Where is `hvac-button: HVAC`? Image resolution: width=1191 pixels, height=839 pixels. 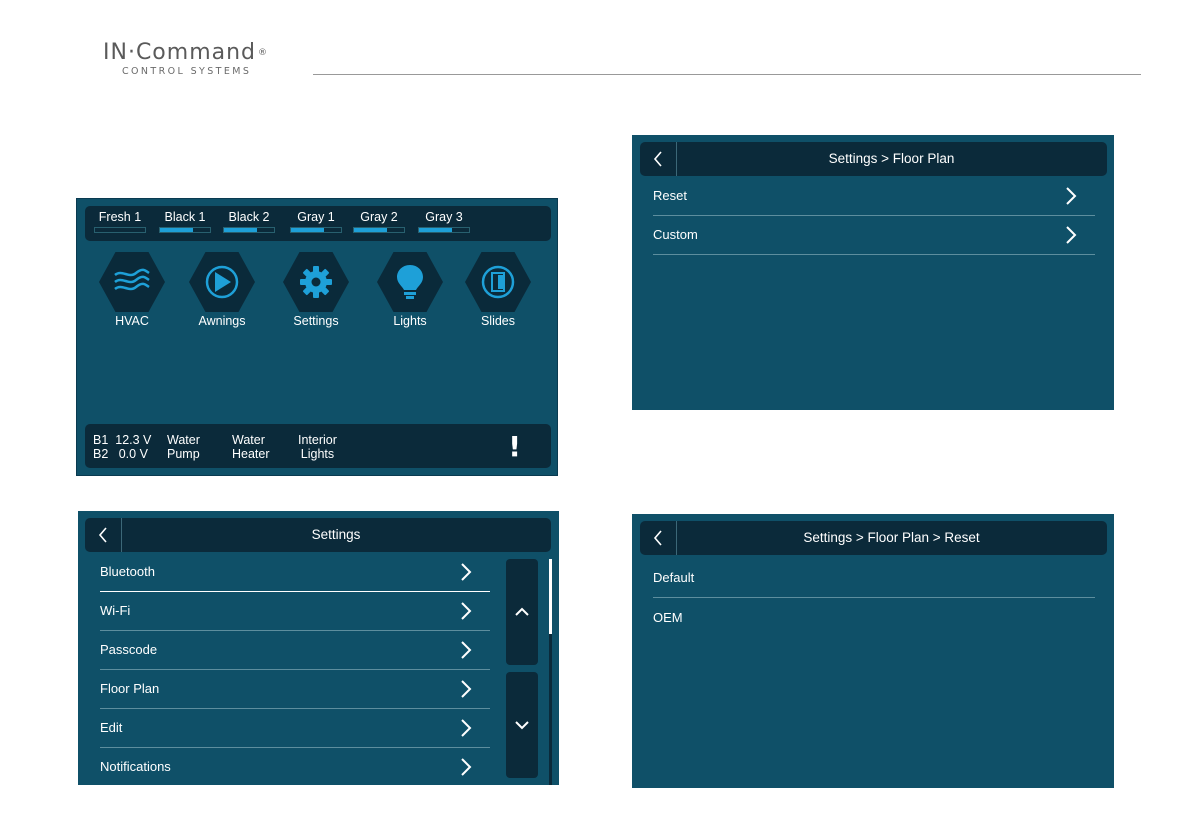 hvac-button: HVAC is located at coordinates (132, 290).